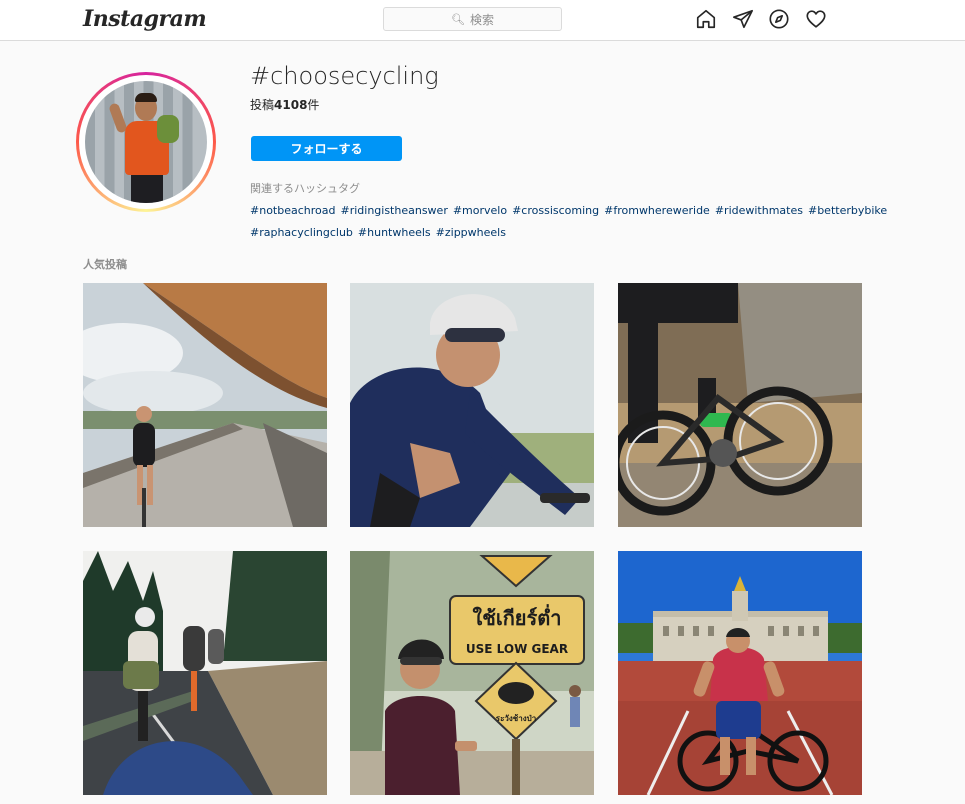 This screenshot has height=804, width=965. I want to click on top-nav: Instagram 🔍︎ 検索, so click(482, 20).